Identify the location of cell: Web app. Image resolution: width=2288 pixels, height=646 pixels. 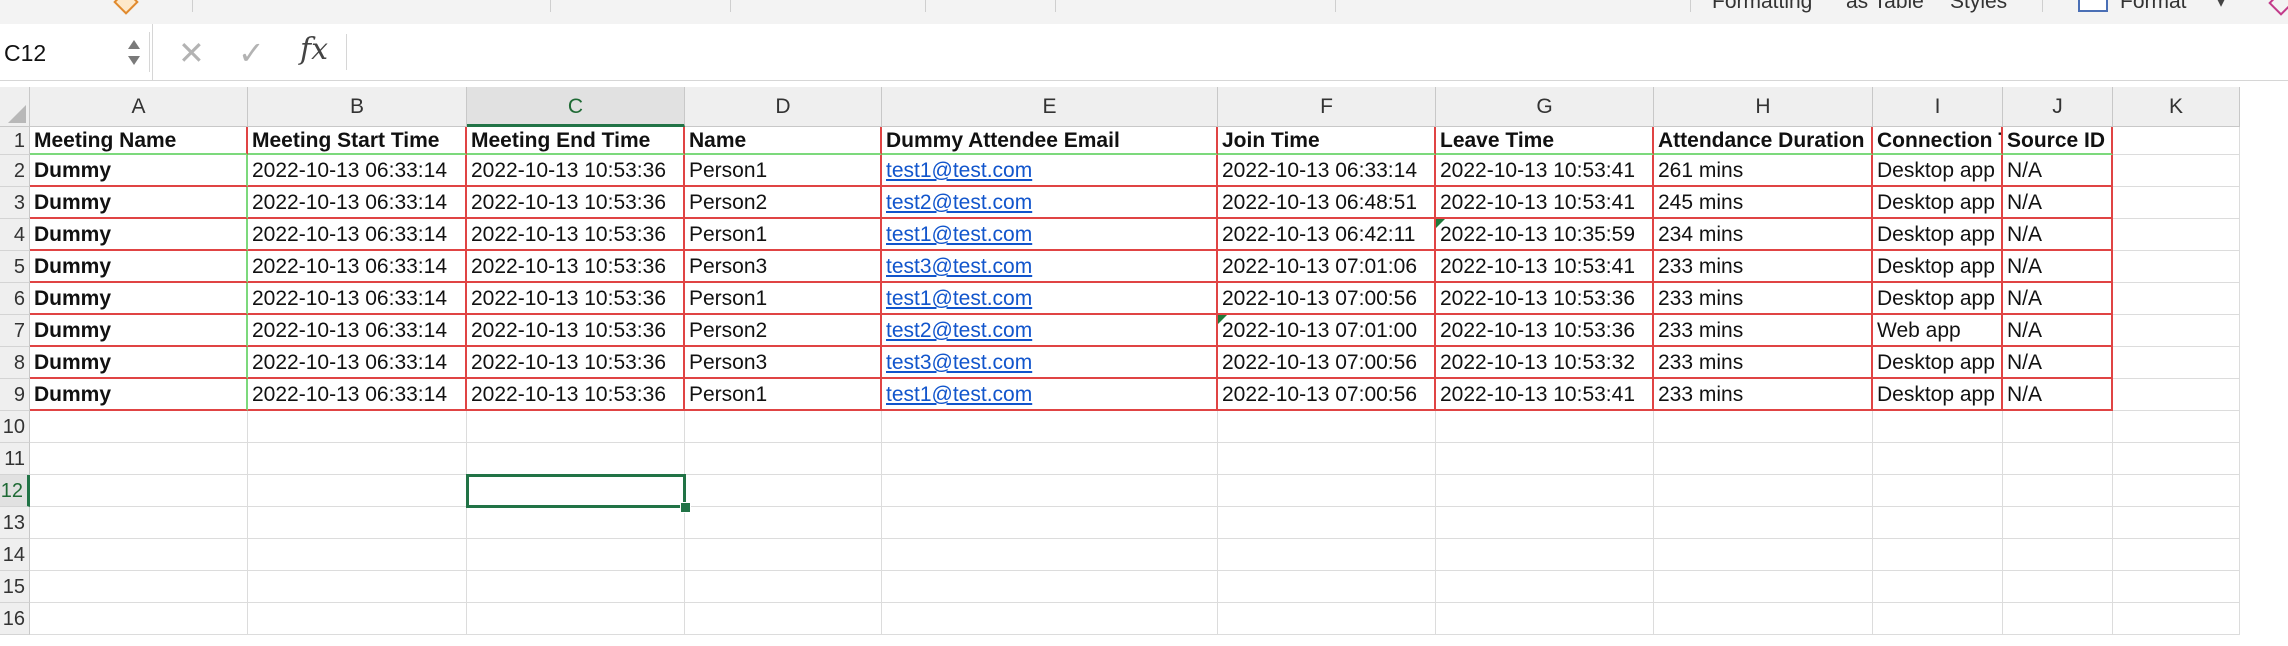
(1938, 331).